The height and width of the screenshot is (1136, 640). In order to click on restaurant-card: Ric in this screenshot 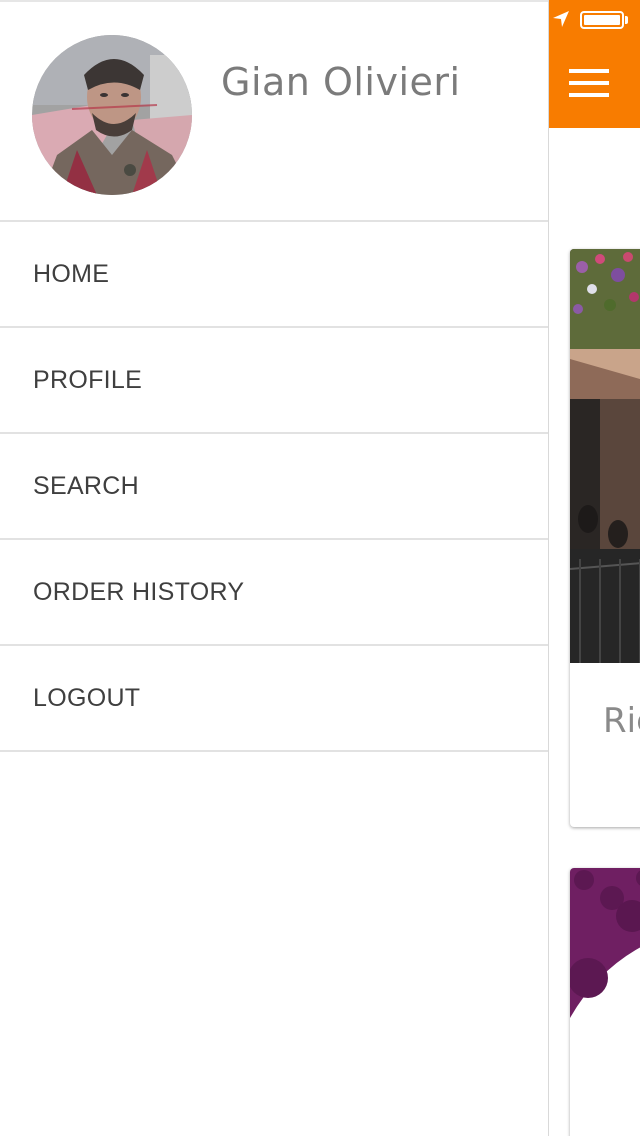, I will do `click(605, 538)`.